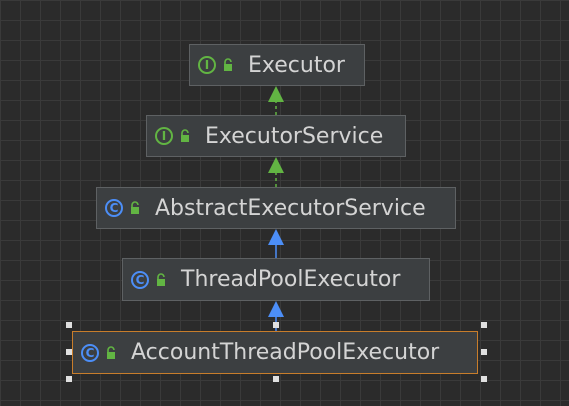 This screenshot has height=406, width=569. Describe the element at coordinates (276, 325) in the screenshot. I see `selection-handle-top-middle` at that location.